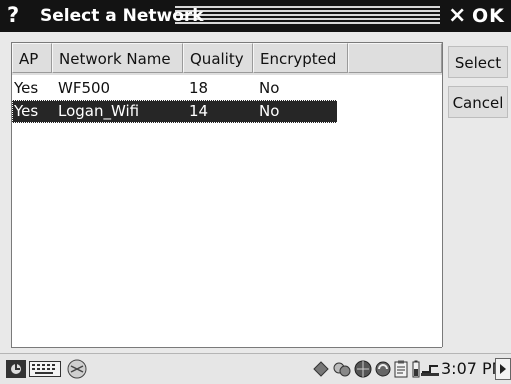  What do you see at coordinates (342, 369) in the screenshot?
I see `network-icon` at bounding box center [342, 369].